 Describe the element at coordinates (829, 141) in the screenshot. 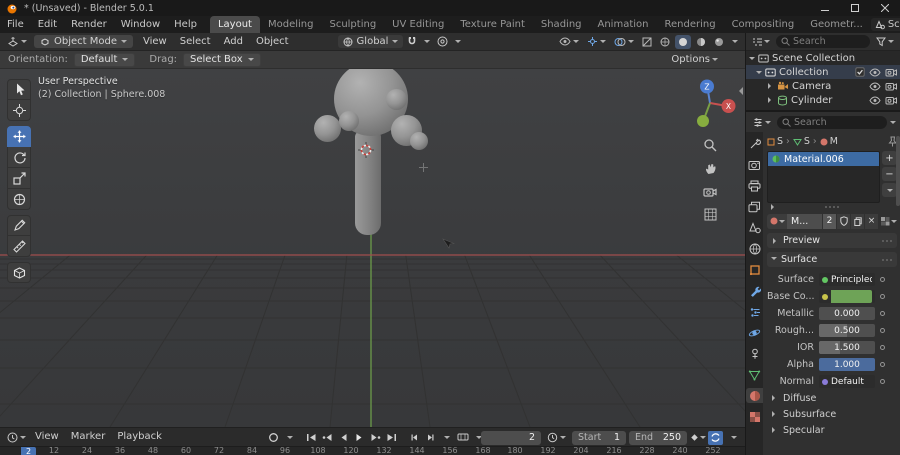

I see `breadcrumb-material: M` at that location.